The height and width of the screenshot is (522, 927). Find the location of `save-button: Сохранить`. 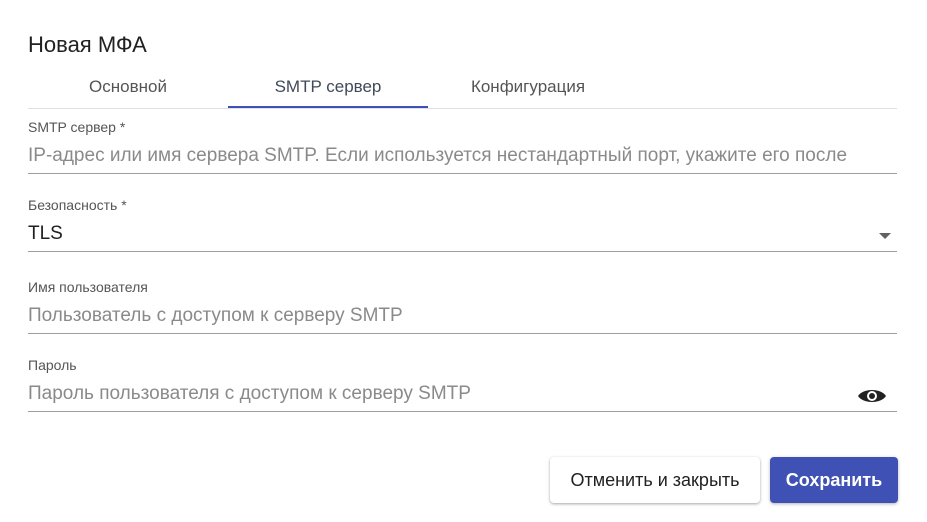

save-button: Сохранить is located at coordinates (834, 480).